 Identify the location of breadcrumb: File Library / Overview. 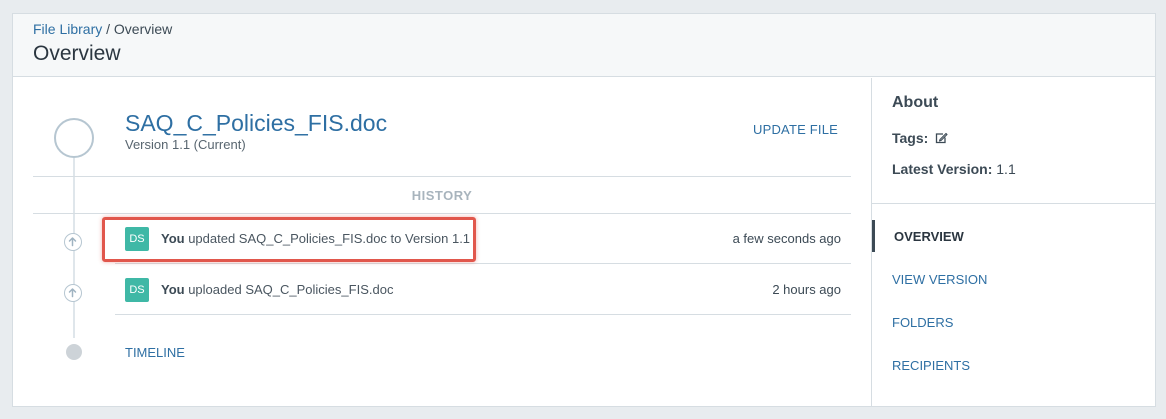
(102, 29).